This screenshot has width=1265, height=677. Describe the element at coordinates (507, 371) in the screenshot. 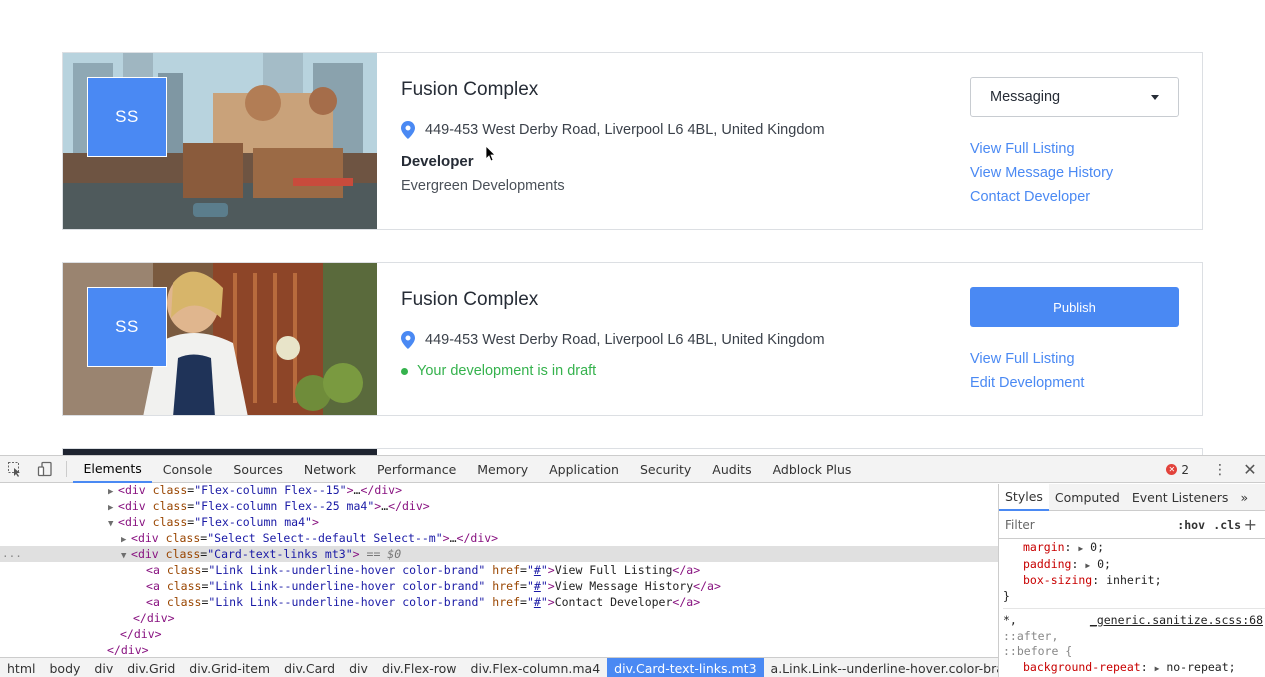

I see `draft-status-text: Your development is in draft` at that location.